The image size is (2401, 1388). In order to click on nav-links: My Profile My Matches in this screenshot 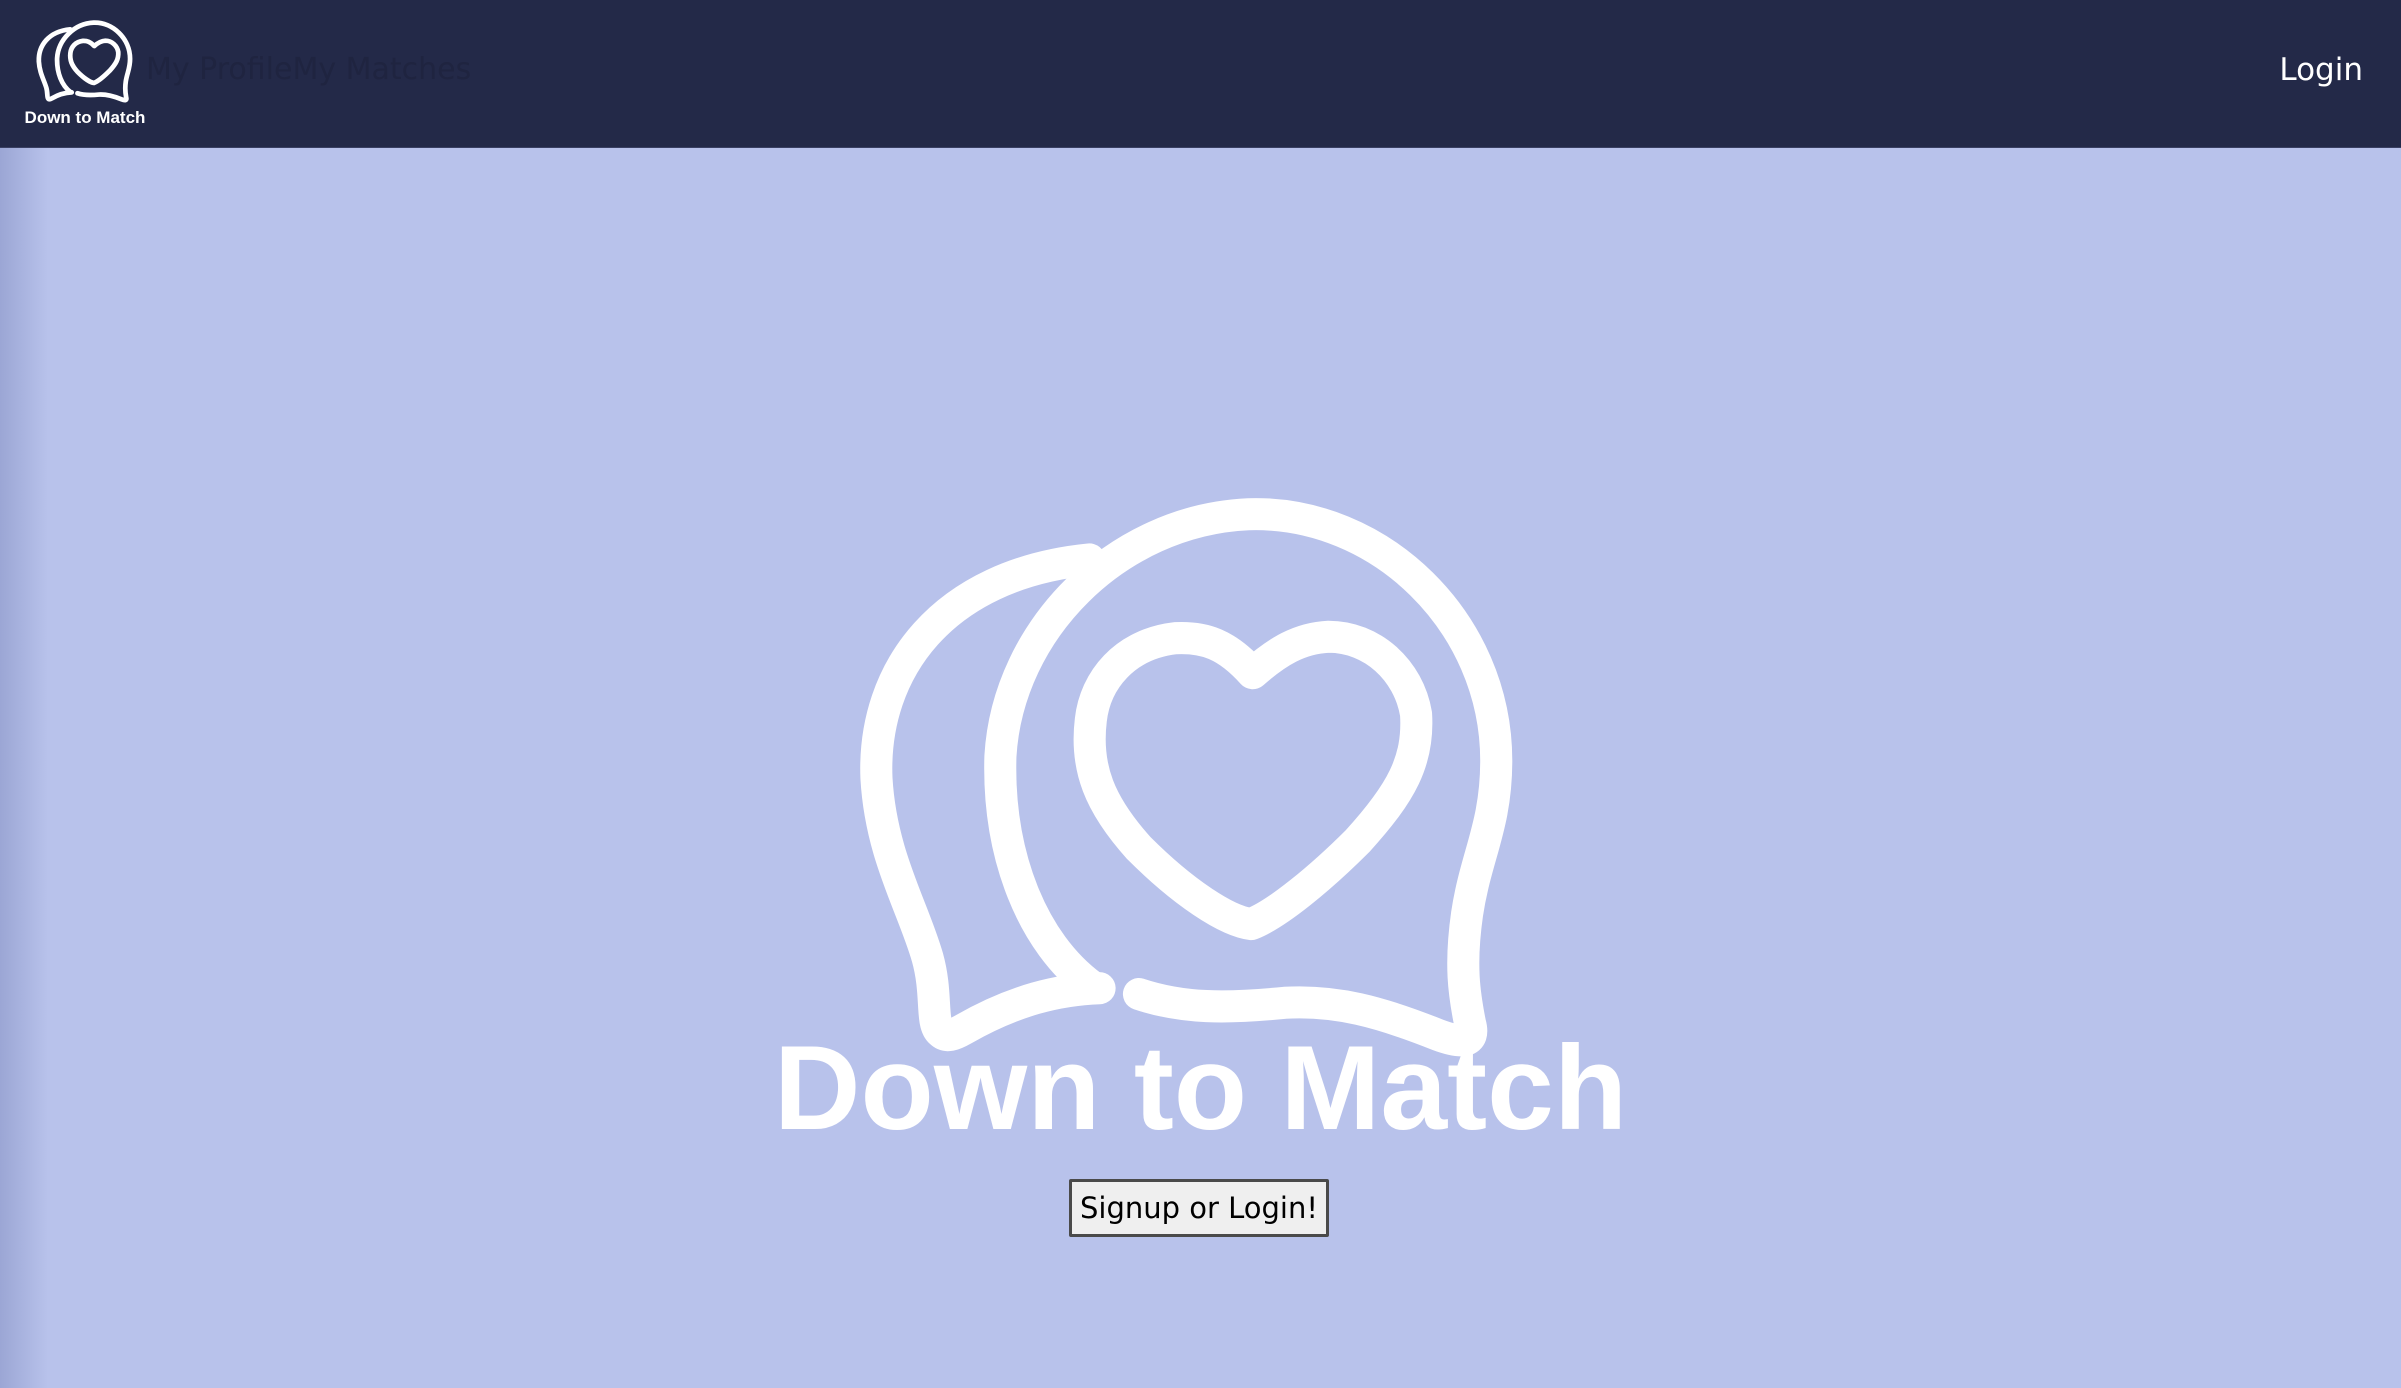, I will do `click(308, 70)`.